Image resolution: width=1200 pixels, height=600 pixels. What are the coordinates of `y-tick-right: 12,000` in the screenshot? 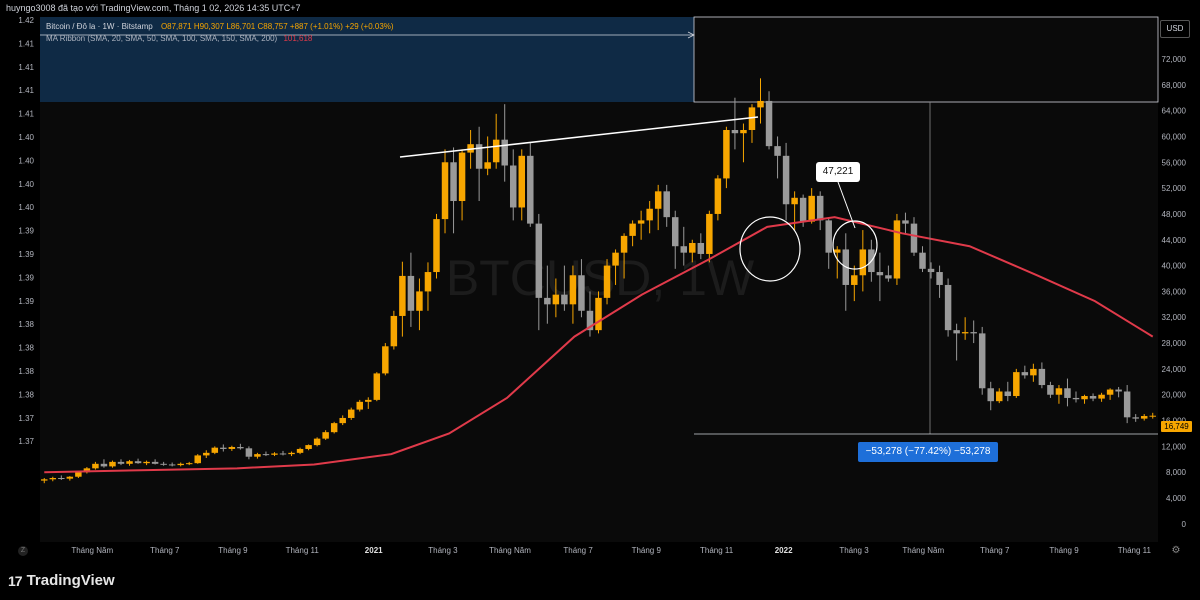 It's located at (1174, 446).